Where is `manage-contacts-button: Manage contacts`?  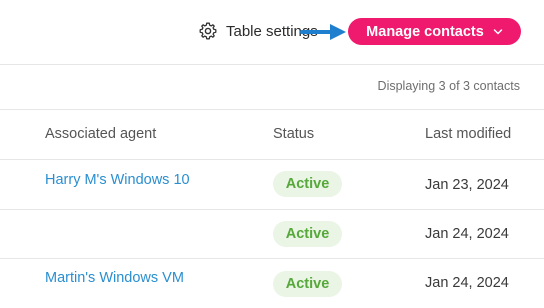 manage-contacts-button: Manage contacts is located at coordinates (434, 31).